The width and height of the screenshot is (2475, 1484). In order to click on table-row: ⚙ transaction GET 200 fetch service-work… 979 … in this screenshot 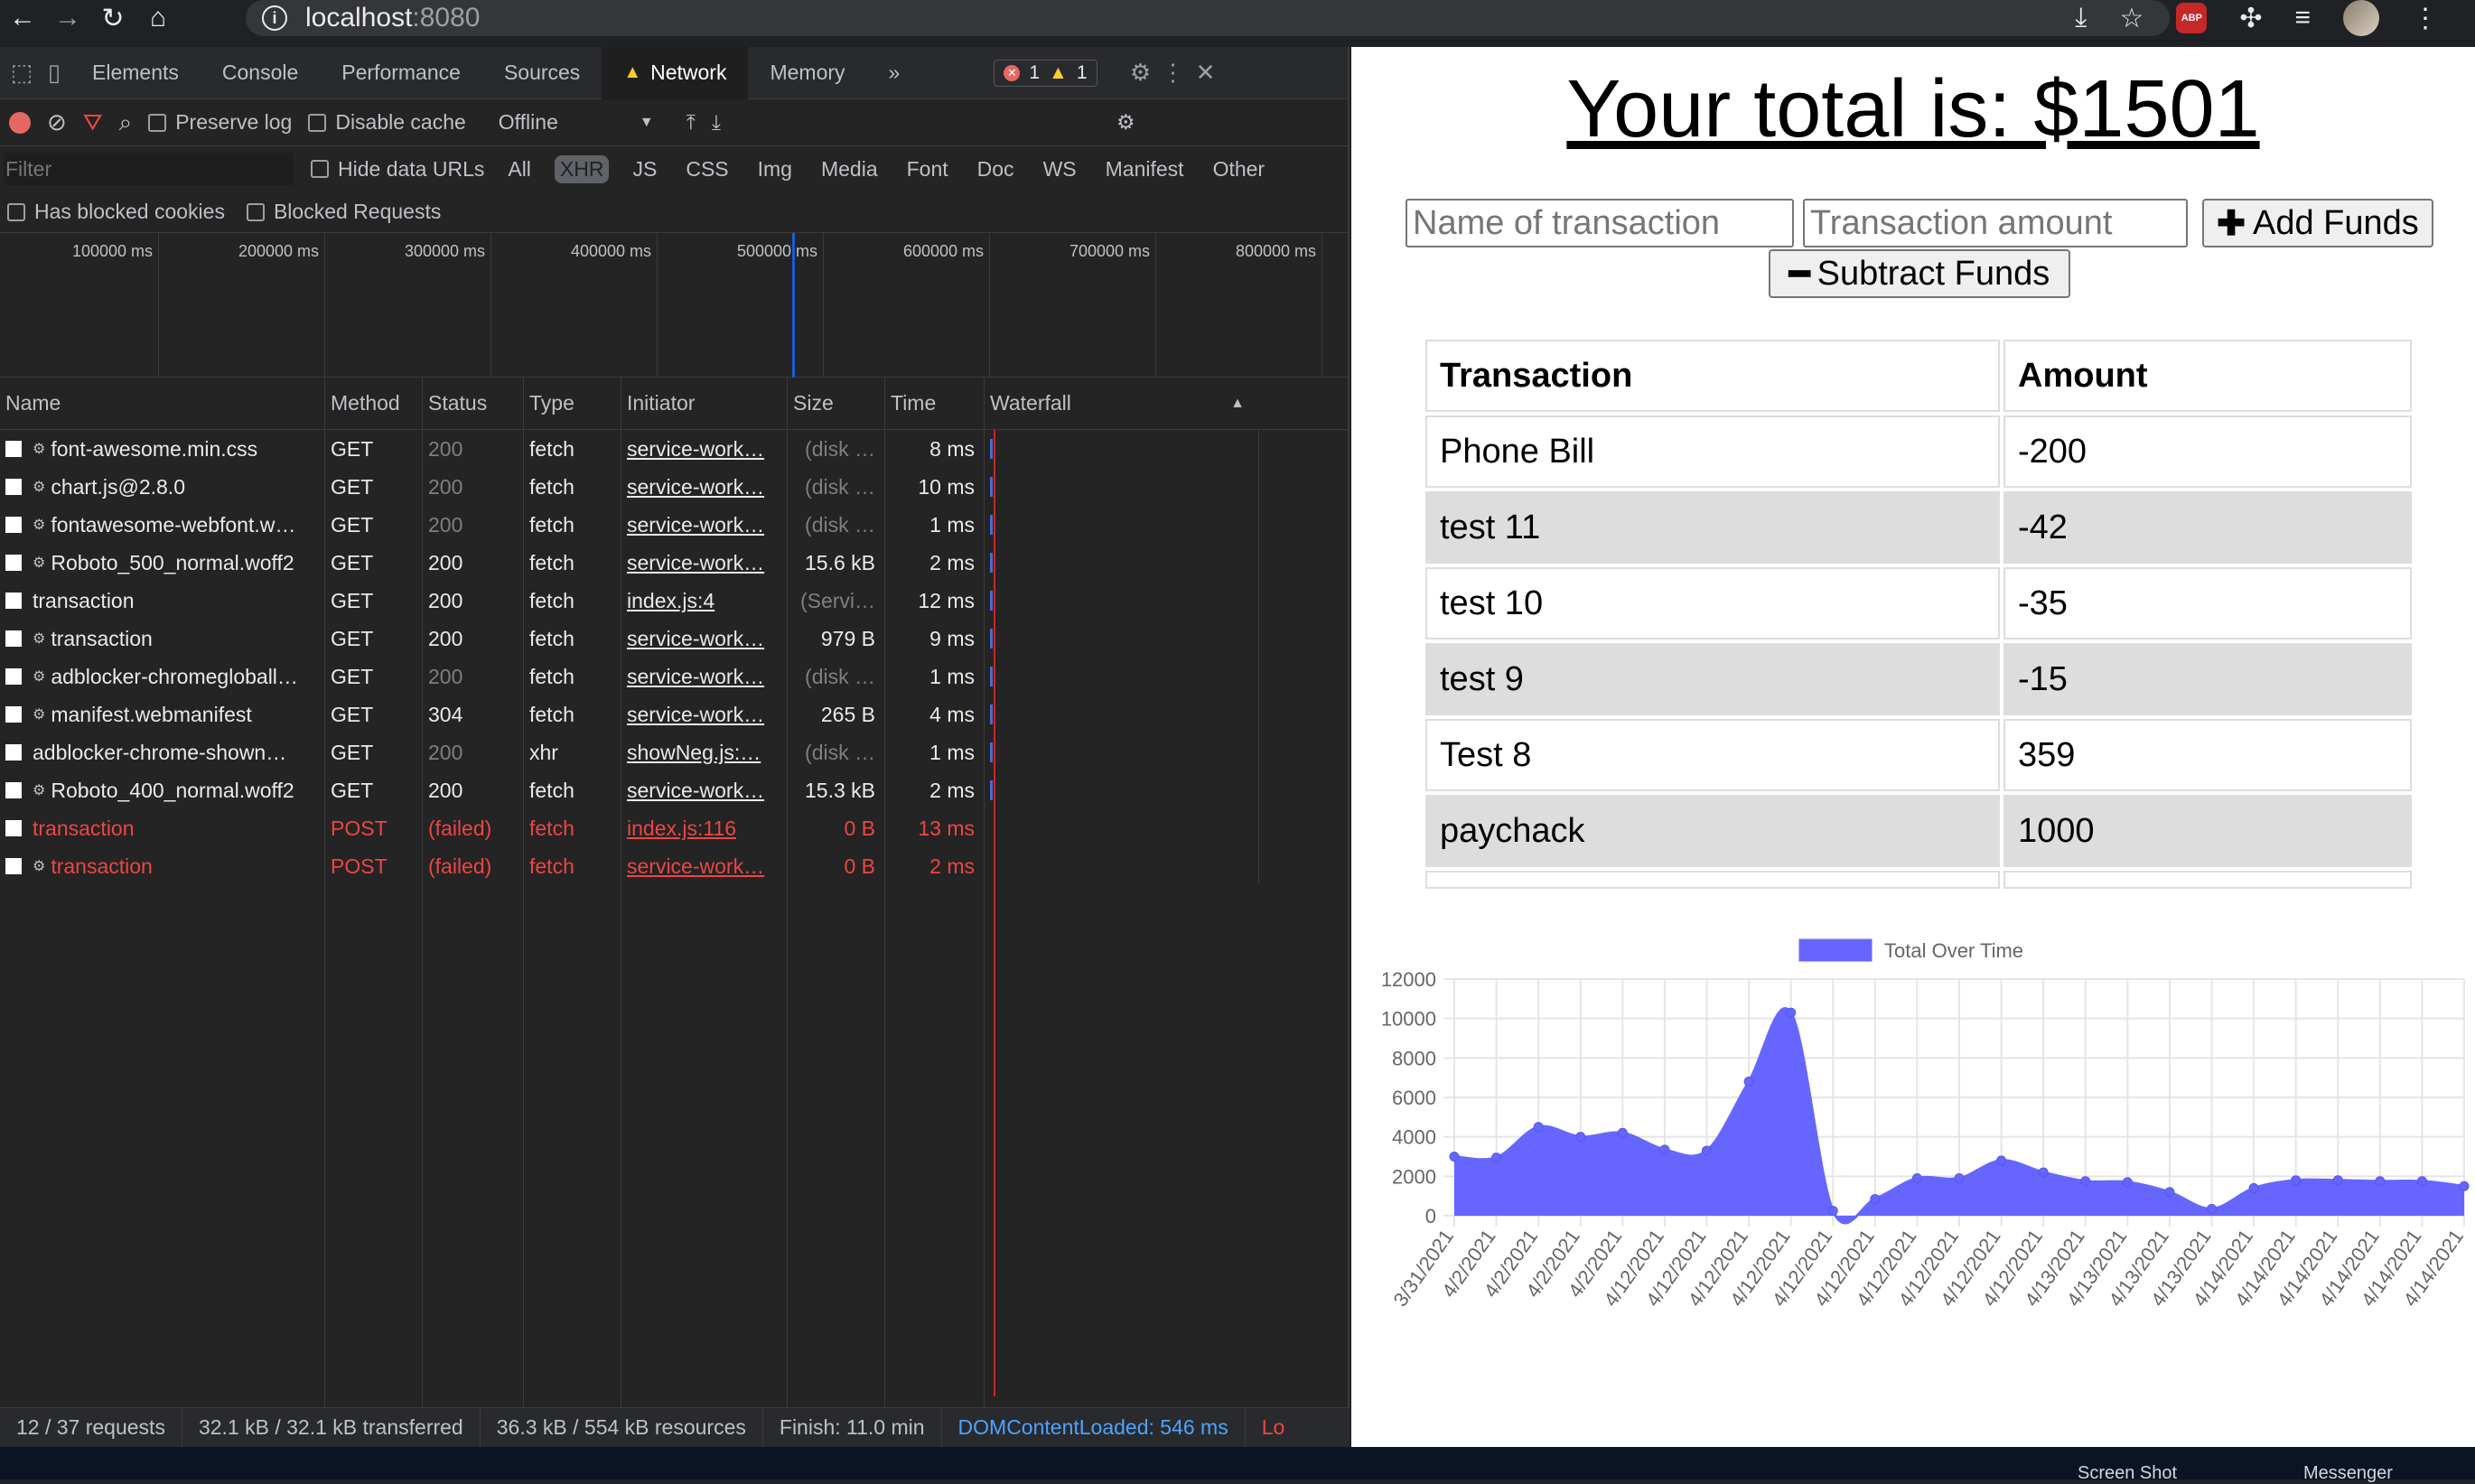, I will do `click(674, 639)`.